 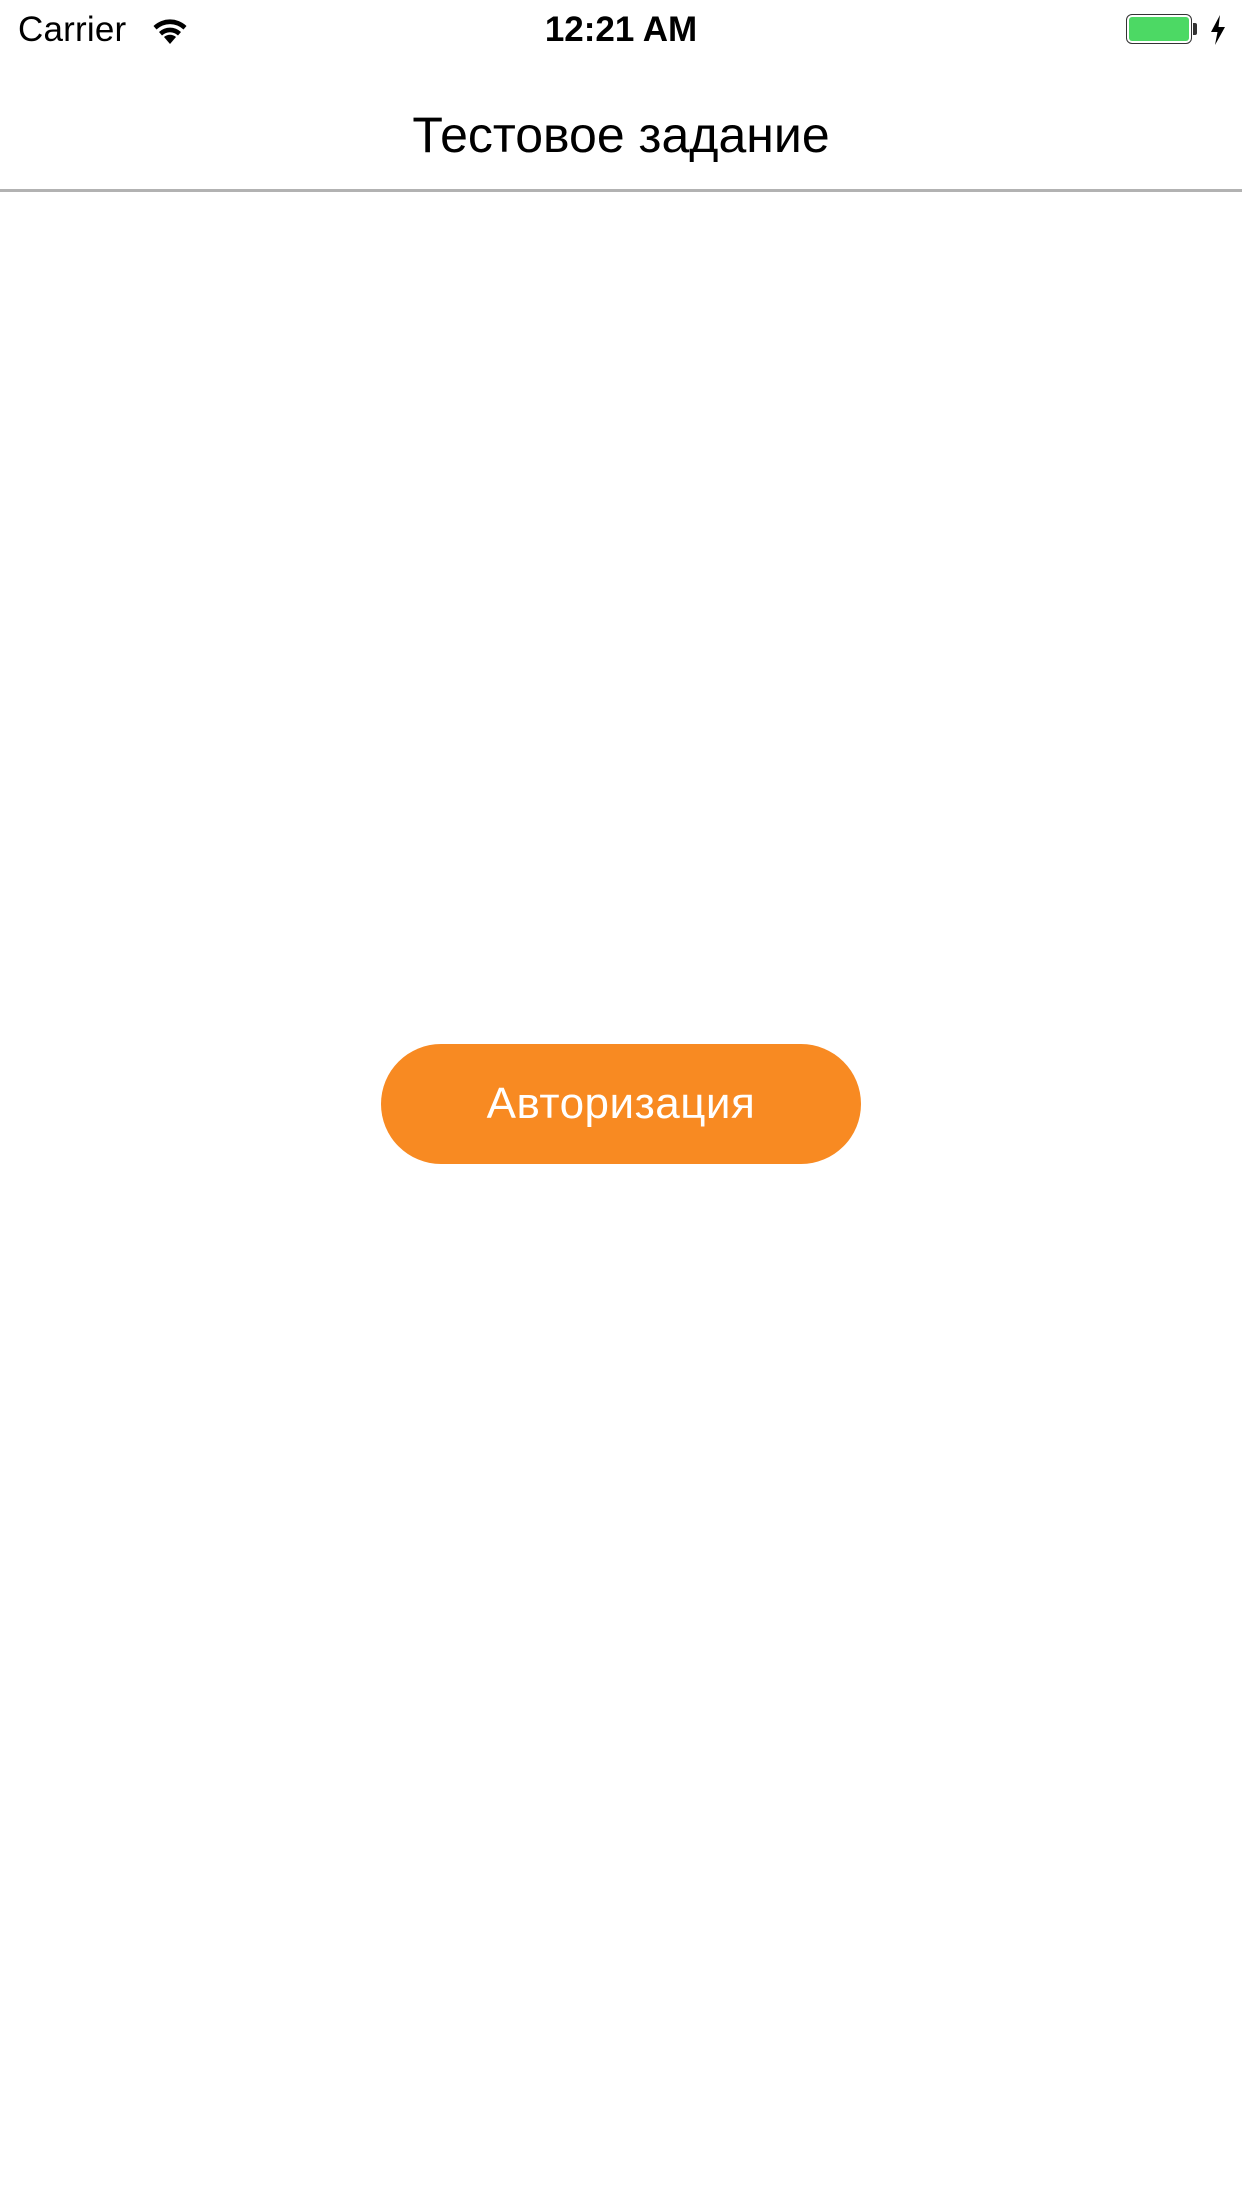 I want to click on navigation-bar: Тестовое задание, so click(x=621, y=126).